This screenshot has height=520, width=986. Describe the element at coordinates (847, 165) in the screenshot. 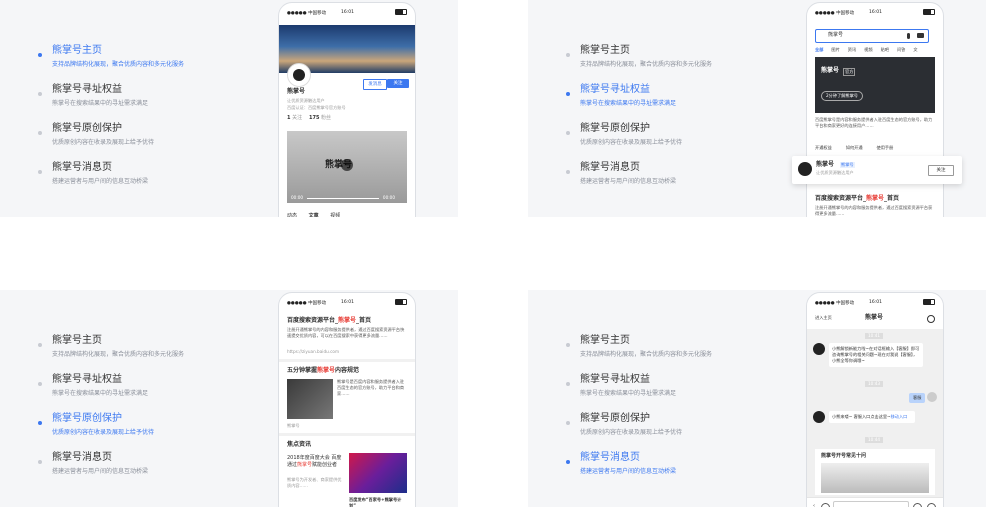

I see `popup-account-tag: 熊掌号` at that location.